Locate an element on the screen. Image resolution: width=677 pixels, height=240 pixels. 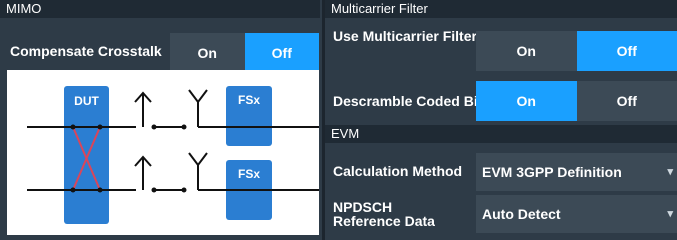
antenna-bottom-head is located at coordinates (198, 159).